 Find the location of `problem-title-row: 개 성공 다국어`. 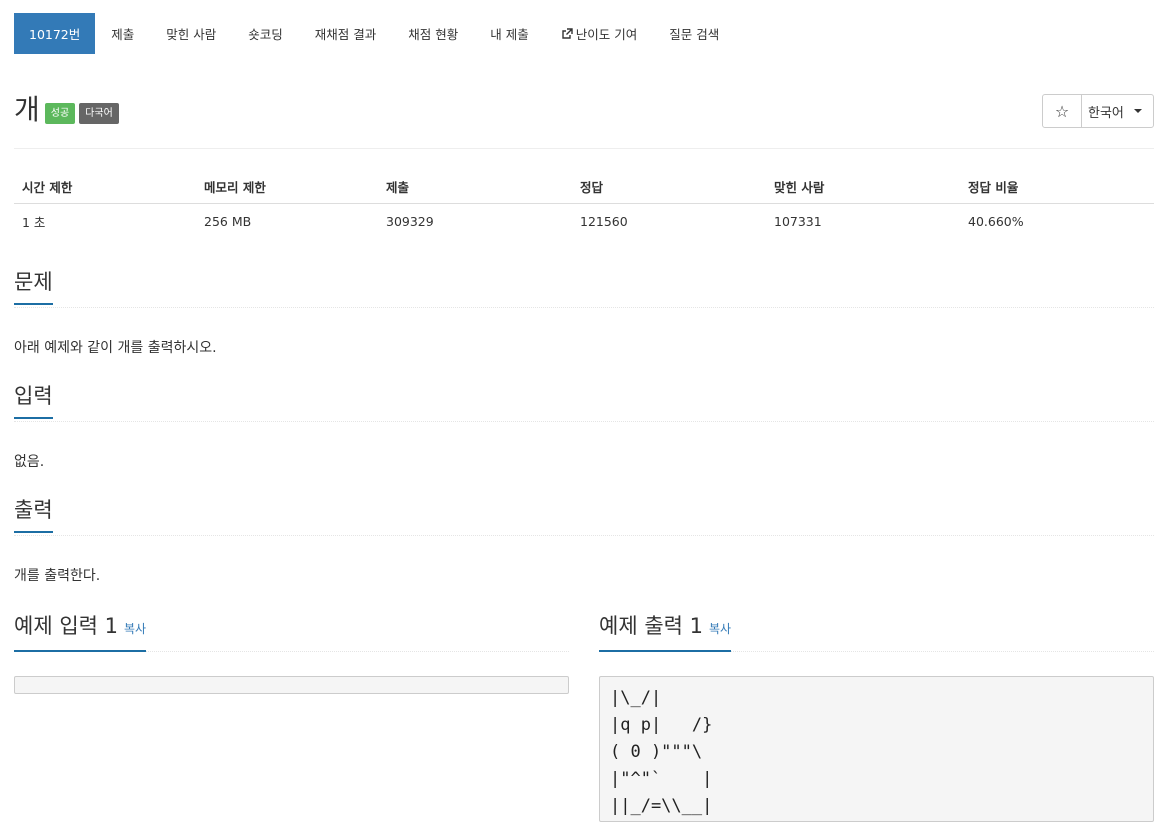

problem-title-row: 개 성공 다국어 is located at coordinates (66, 110).